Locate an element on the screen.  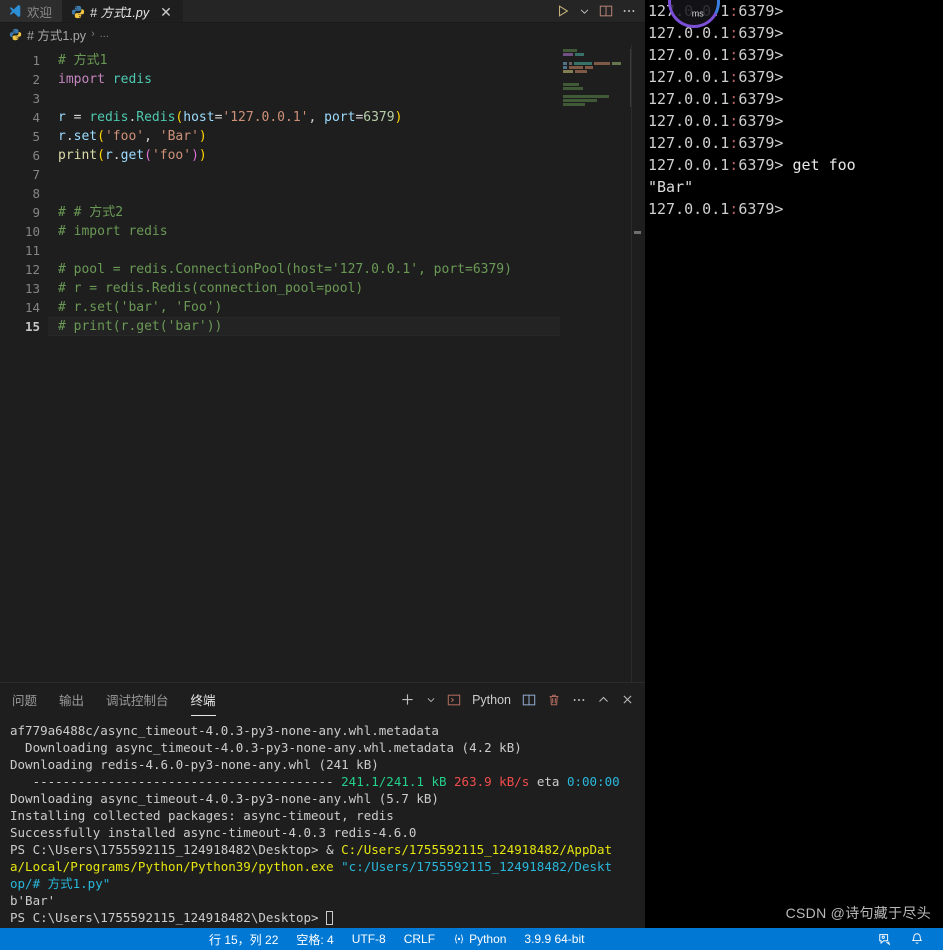
panel-tab-label: 问题 is located at coordinates (25, 701).